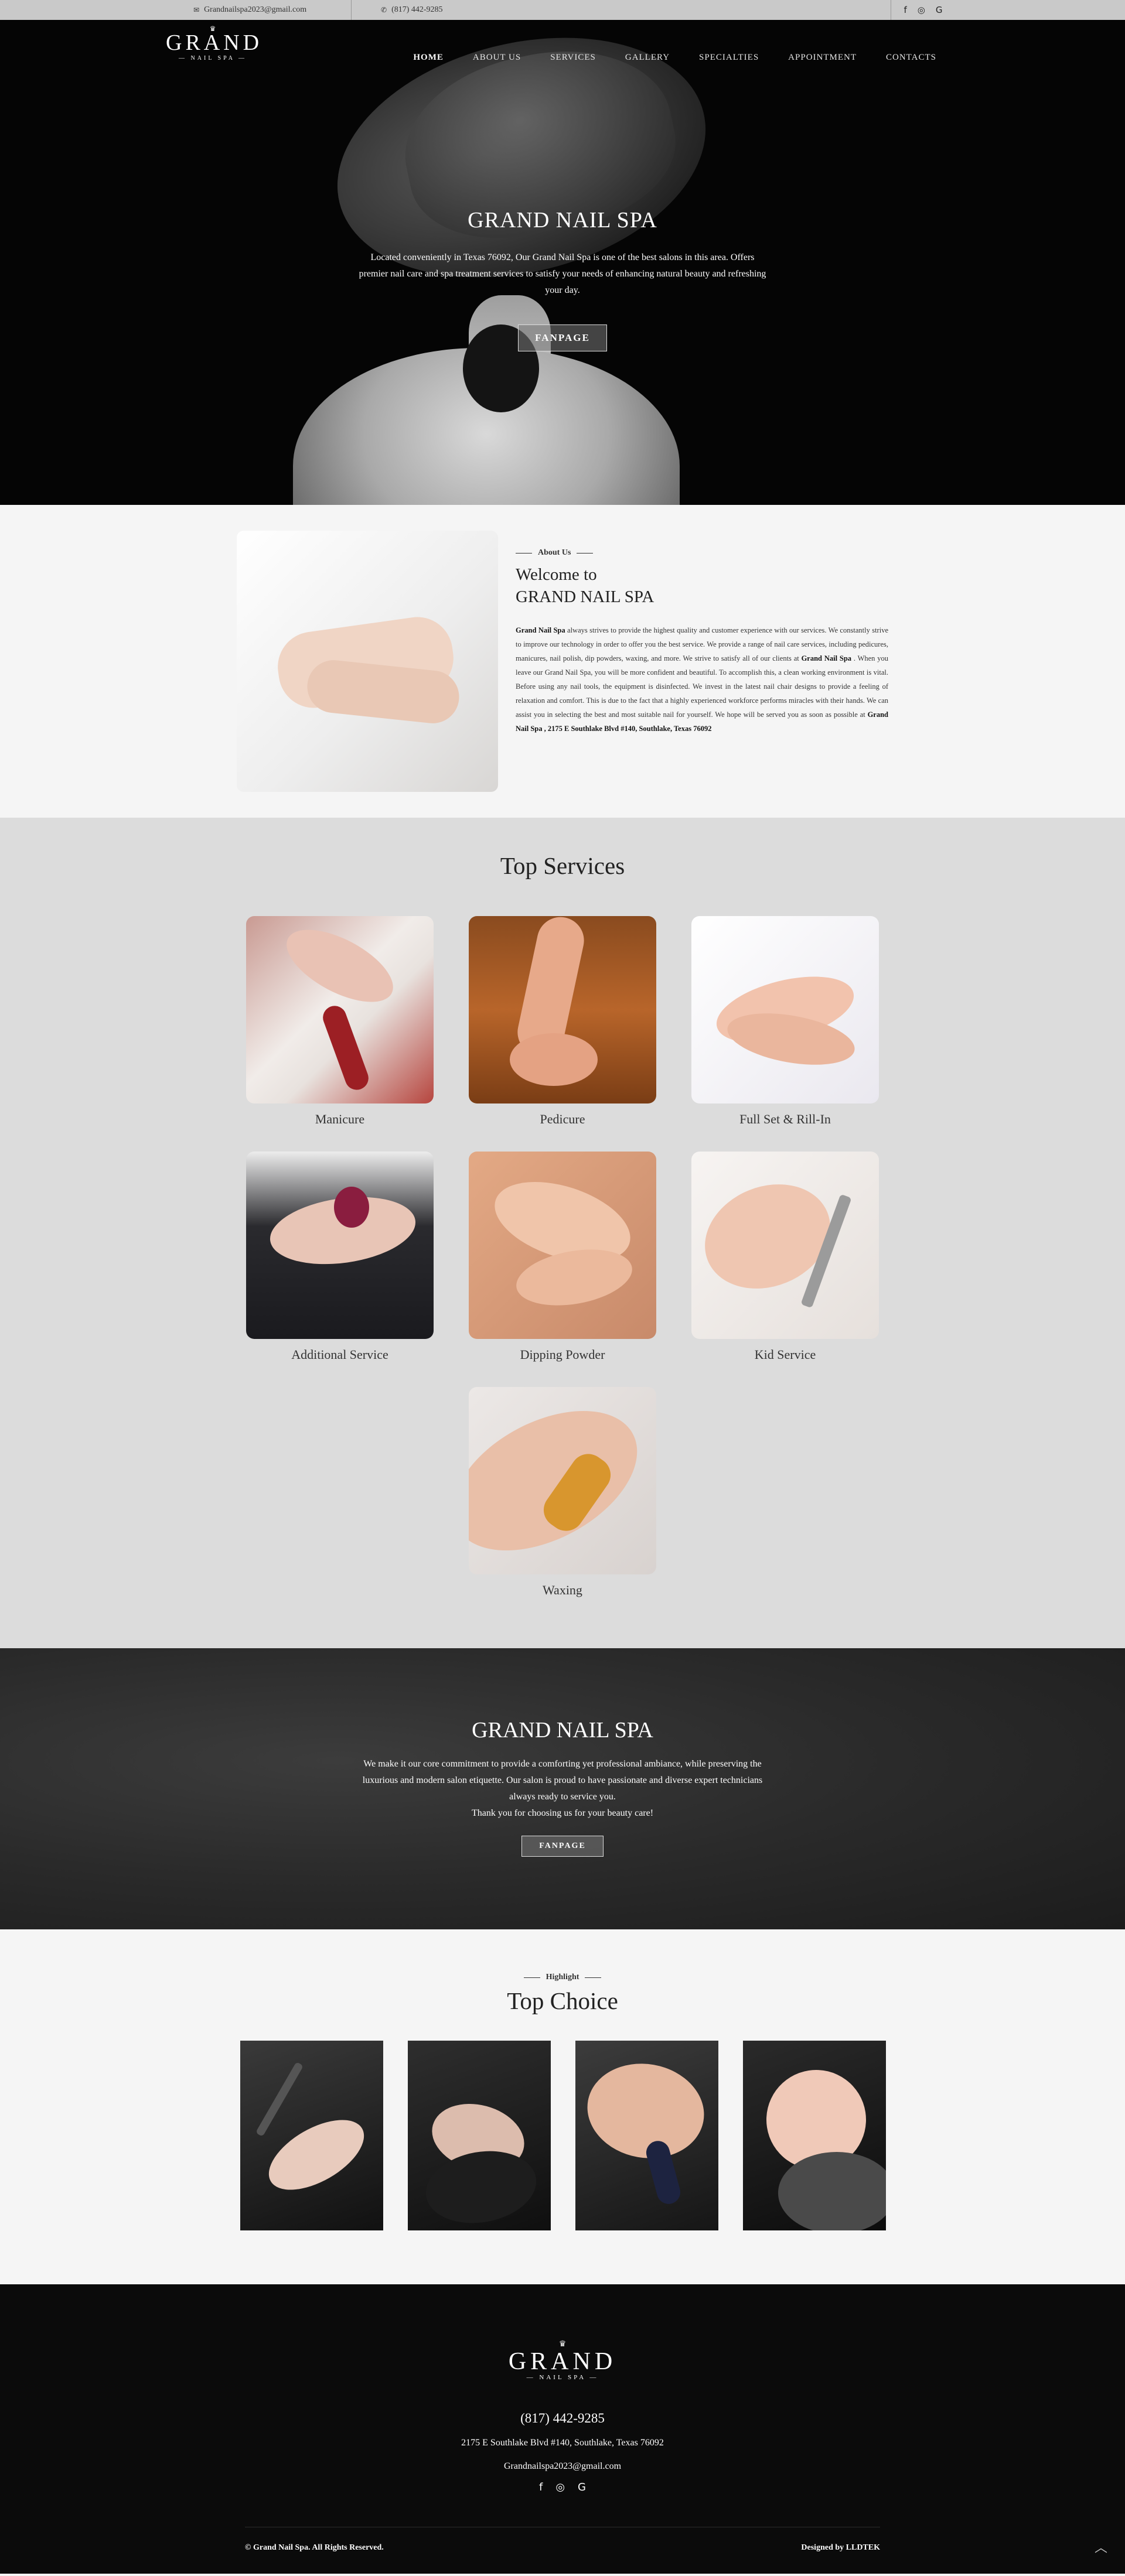  I want to click on hero-title: GRAND NAIL SPA, so click(563, 221).